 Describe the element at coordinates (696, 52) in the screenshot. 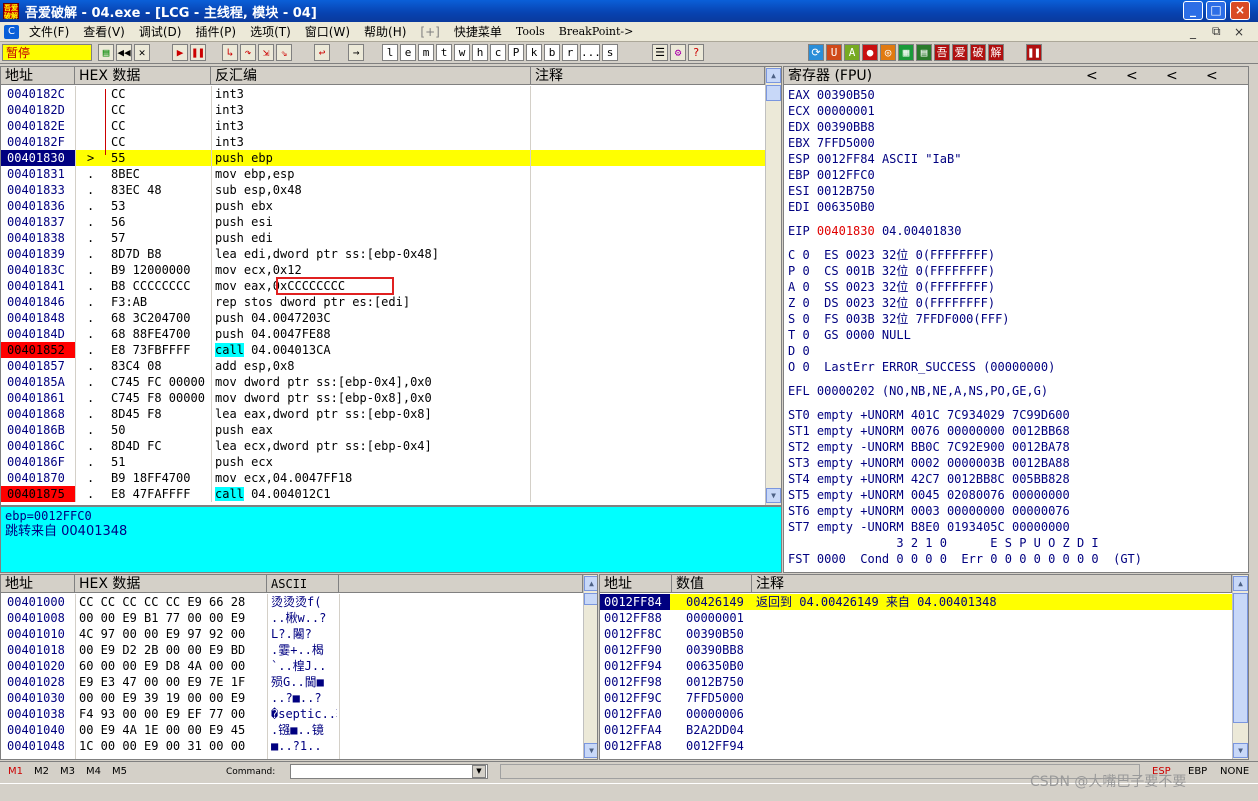

I see `help-icon: ?` at that location.